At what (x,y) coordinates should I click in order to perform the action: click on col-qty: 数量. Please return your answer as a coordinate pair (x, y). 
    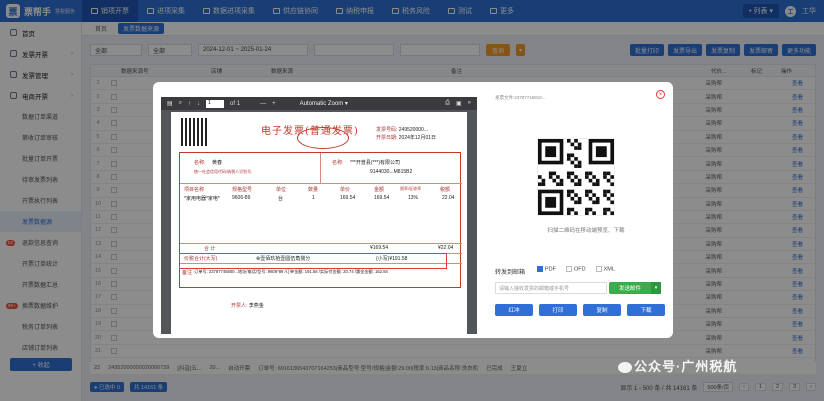
    Looking at the image, I should click on (313, 190).